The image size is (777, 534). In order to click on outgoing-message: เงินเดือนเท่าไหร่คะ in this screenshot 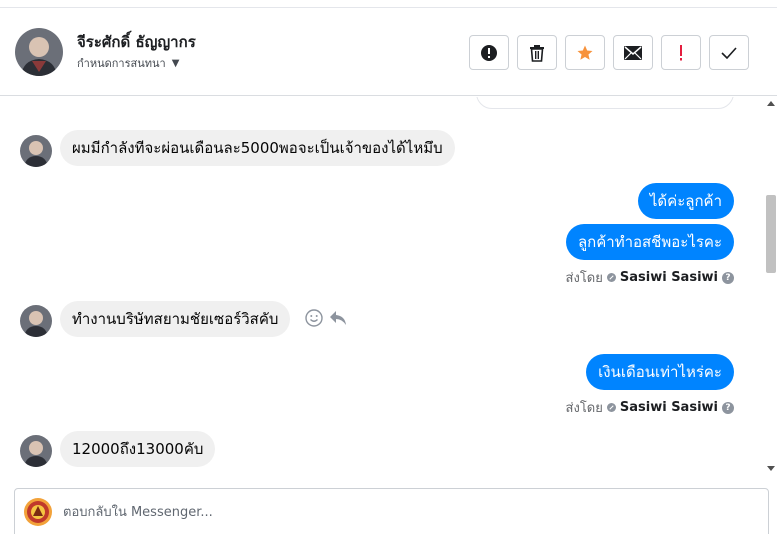, I will do `click(660, 372)`.